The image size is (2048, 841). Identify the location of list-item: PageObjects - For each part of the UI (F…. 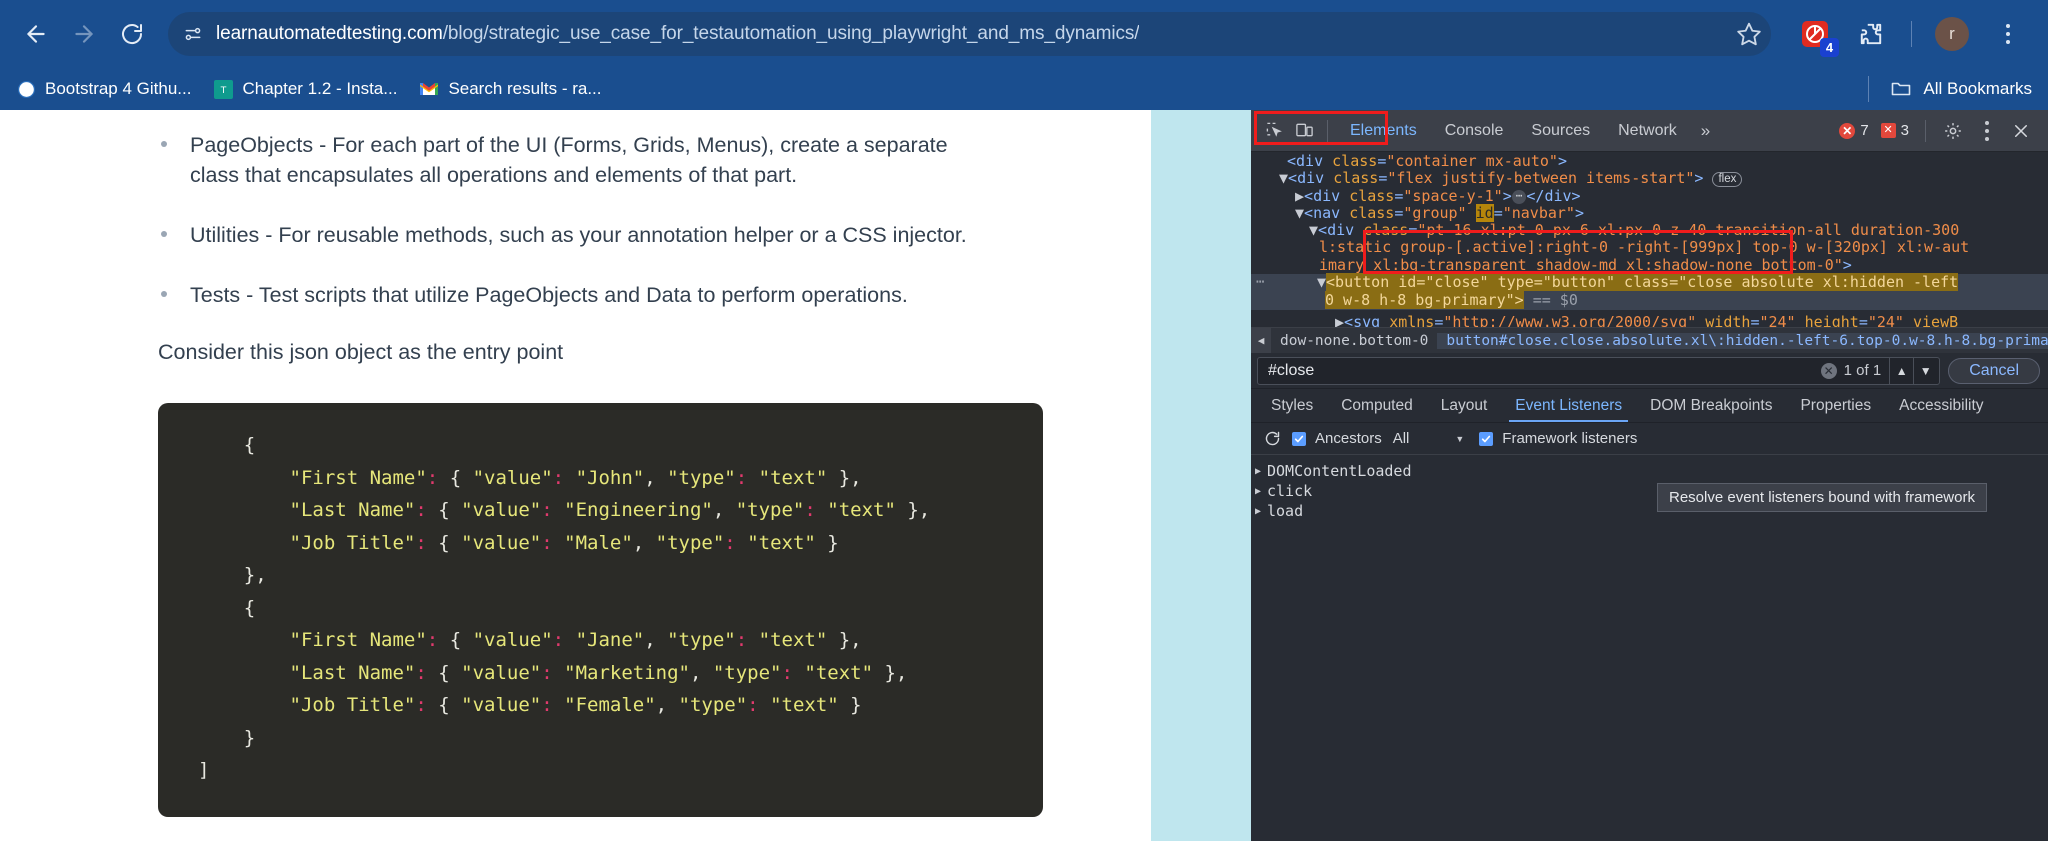
(580, 160).